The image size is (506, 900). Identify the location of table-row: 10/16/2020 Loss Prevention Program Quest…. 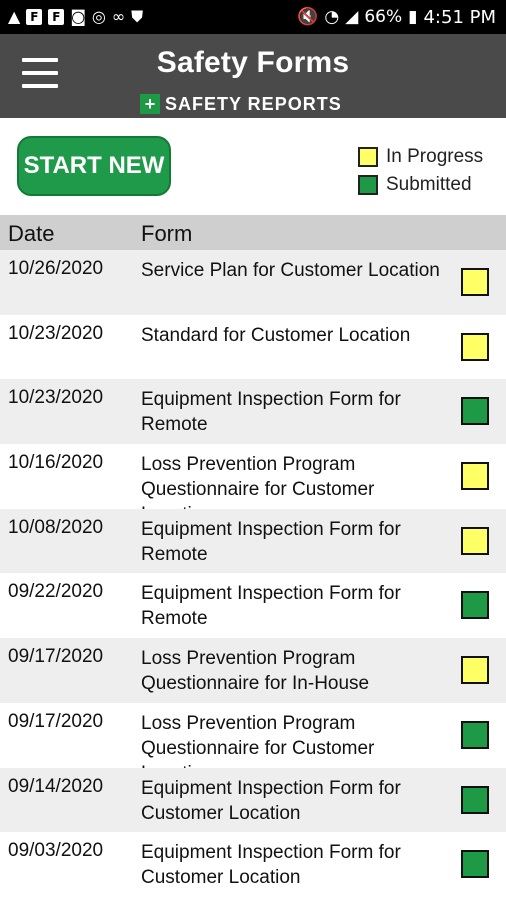
(253, 476).